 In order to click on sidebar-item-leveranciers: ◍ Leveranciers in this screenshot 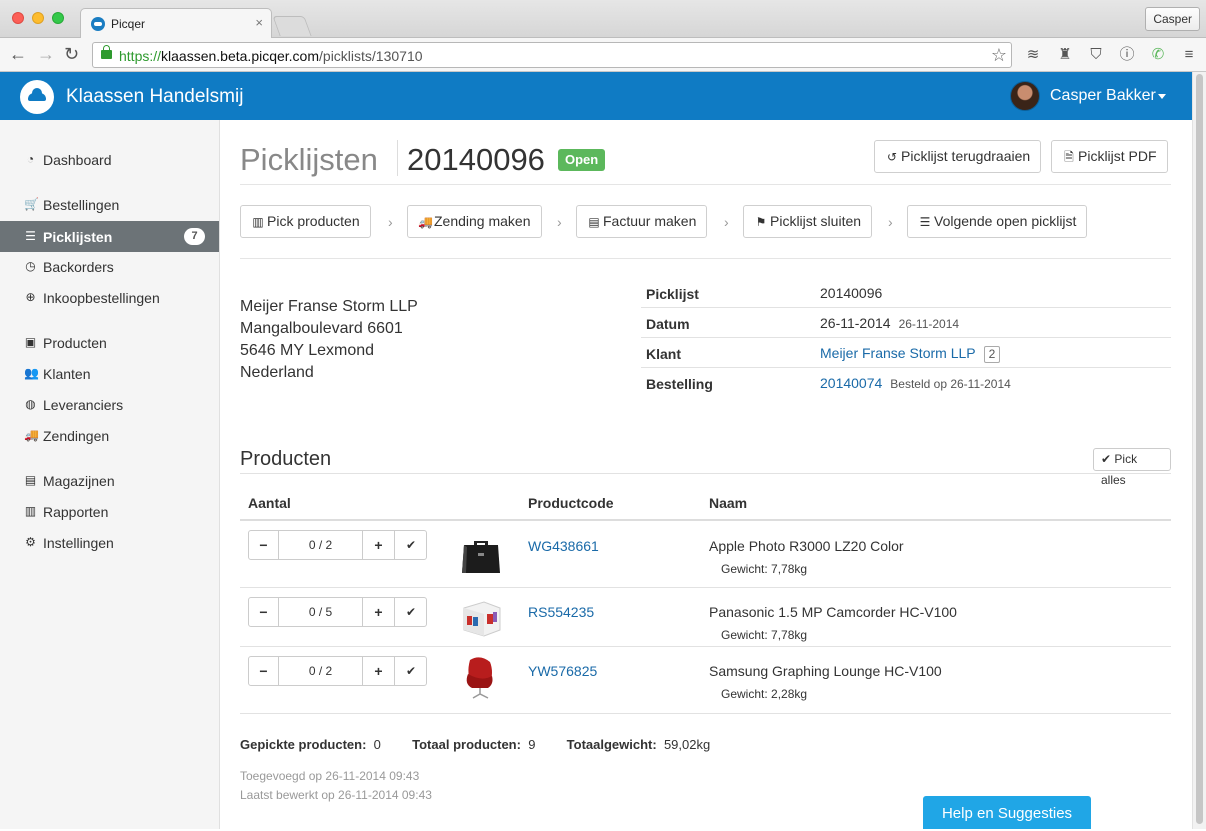, I will do `click(109, 404)`.